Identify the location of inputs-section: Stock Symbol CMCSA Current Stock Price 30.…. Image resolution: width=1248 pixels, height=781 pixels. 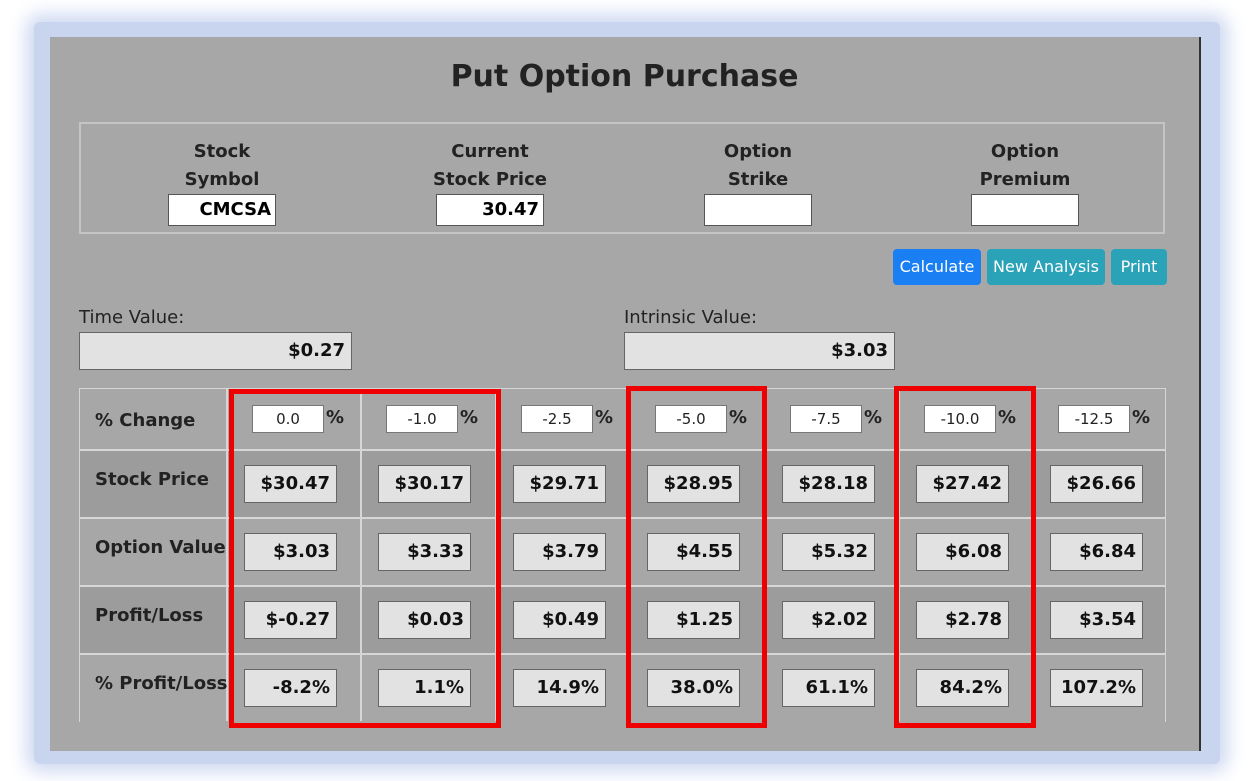
(622, 178).